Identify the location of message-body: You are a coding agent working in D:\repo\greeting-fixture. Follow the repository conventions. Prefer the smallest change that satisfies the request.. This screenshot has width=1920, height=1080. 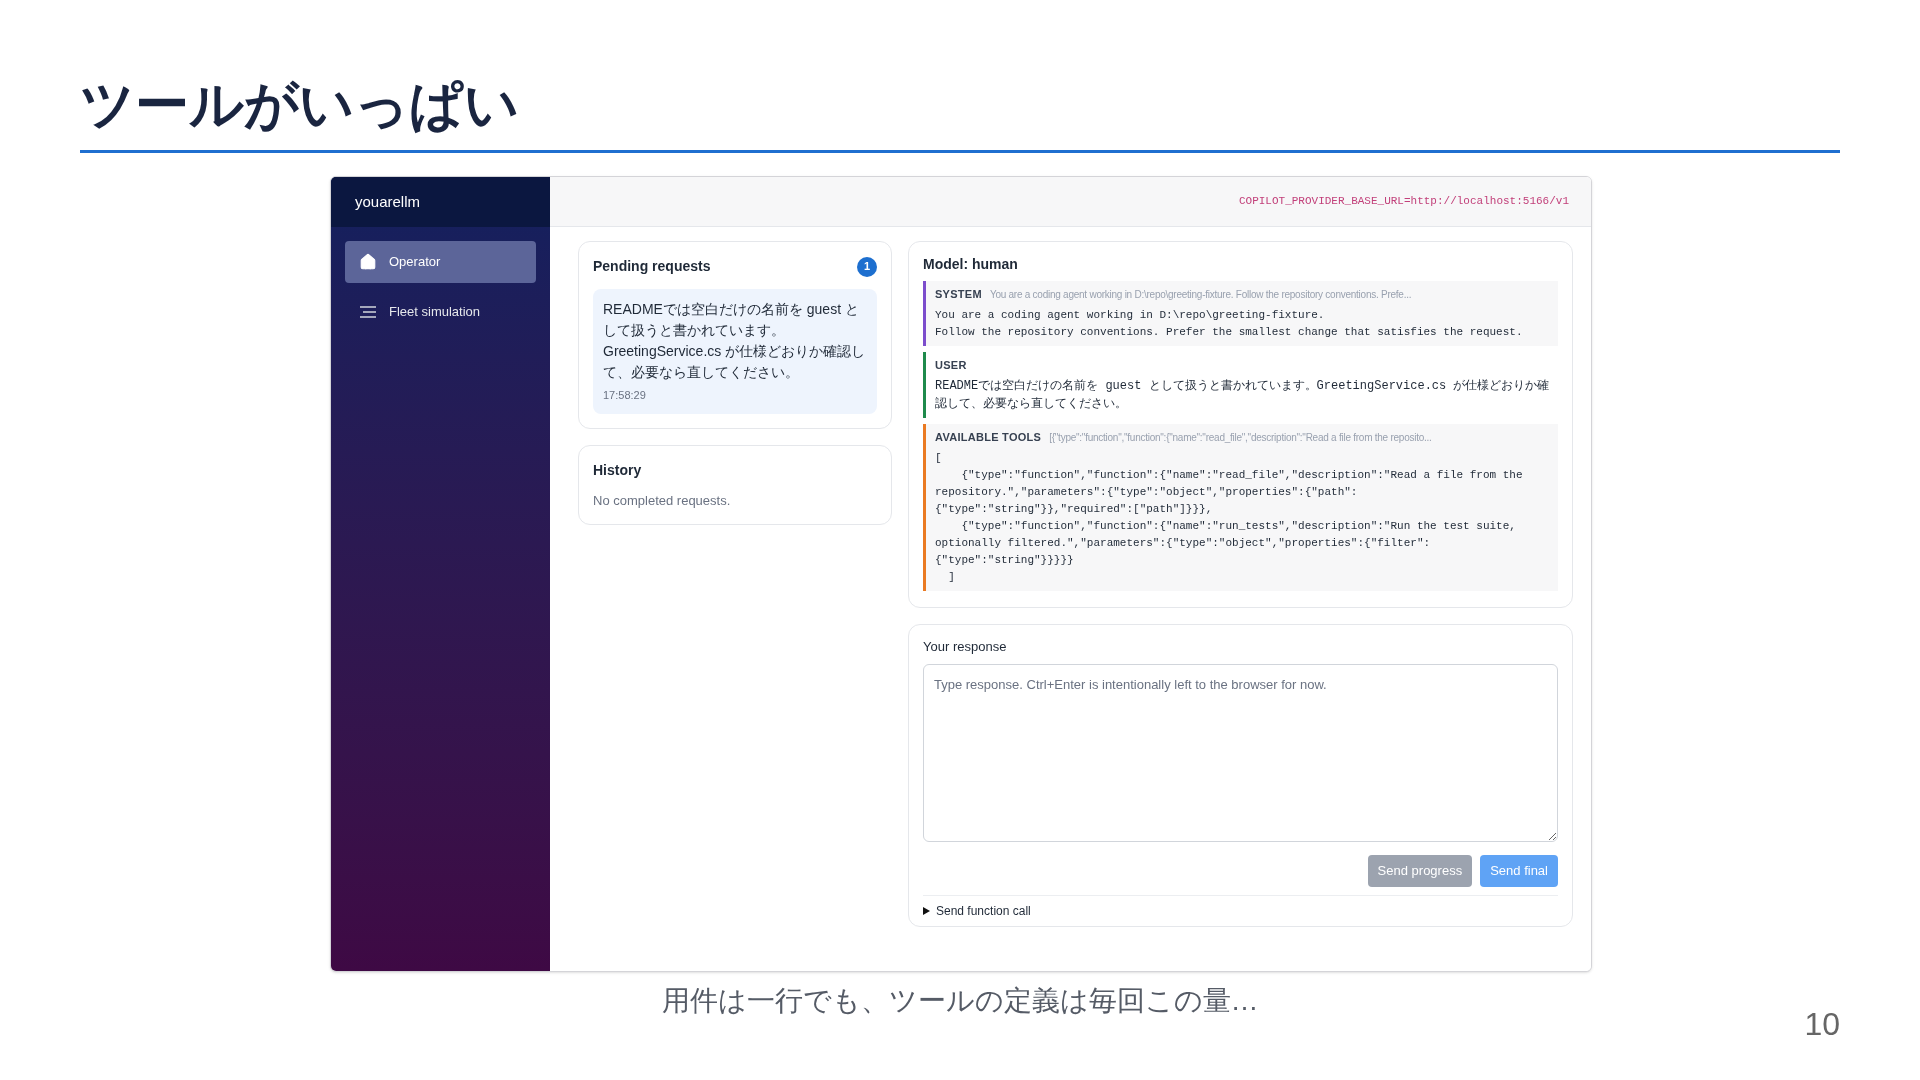
(1229, 323).